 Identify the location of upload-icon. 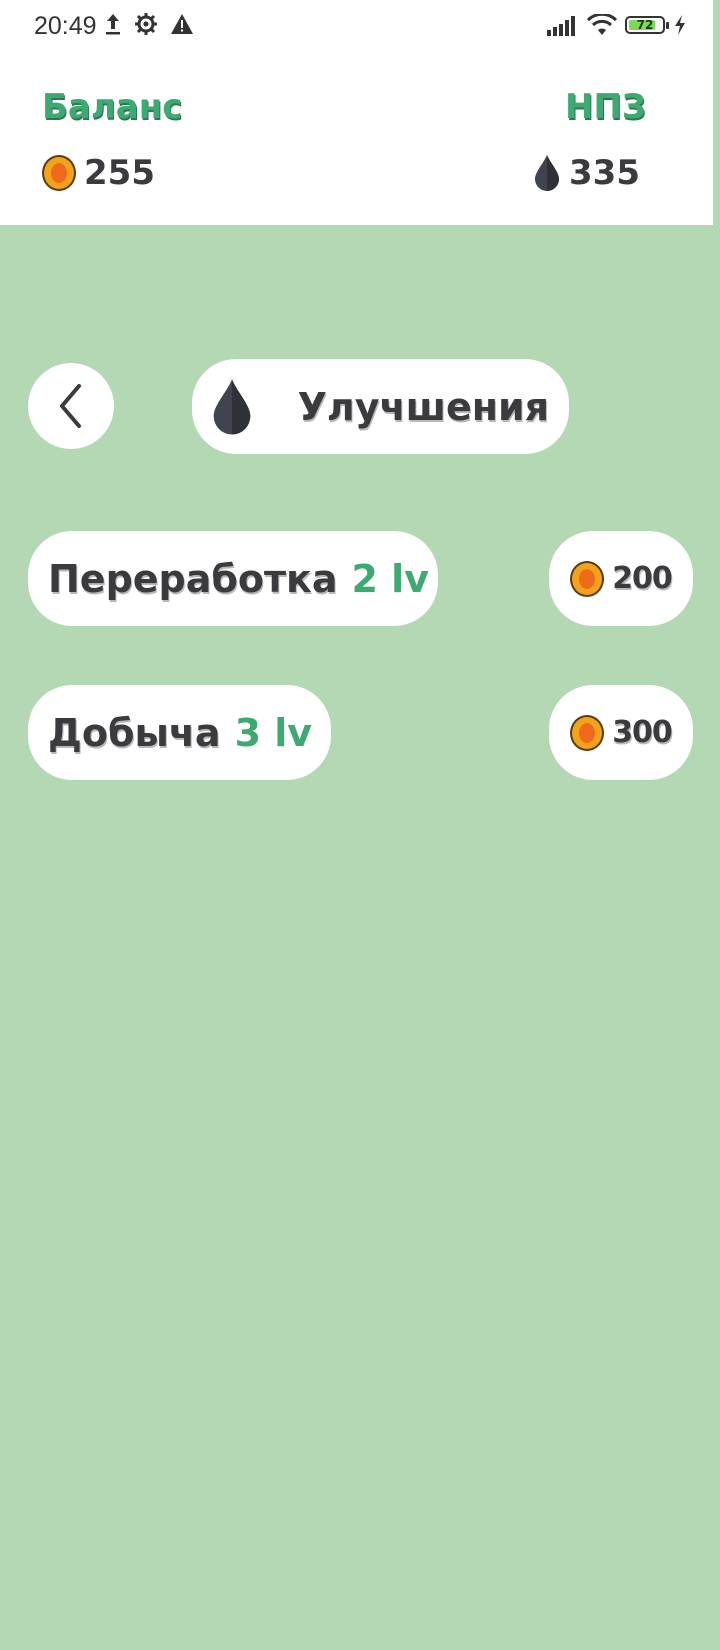
(113, 24).